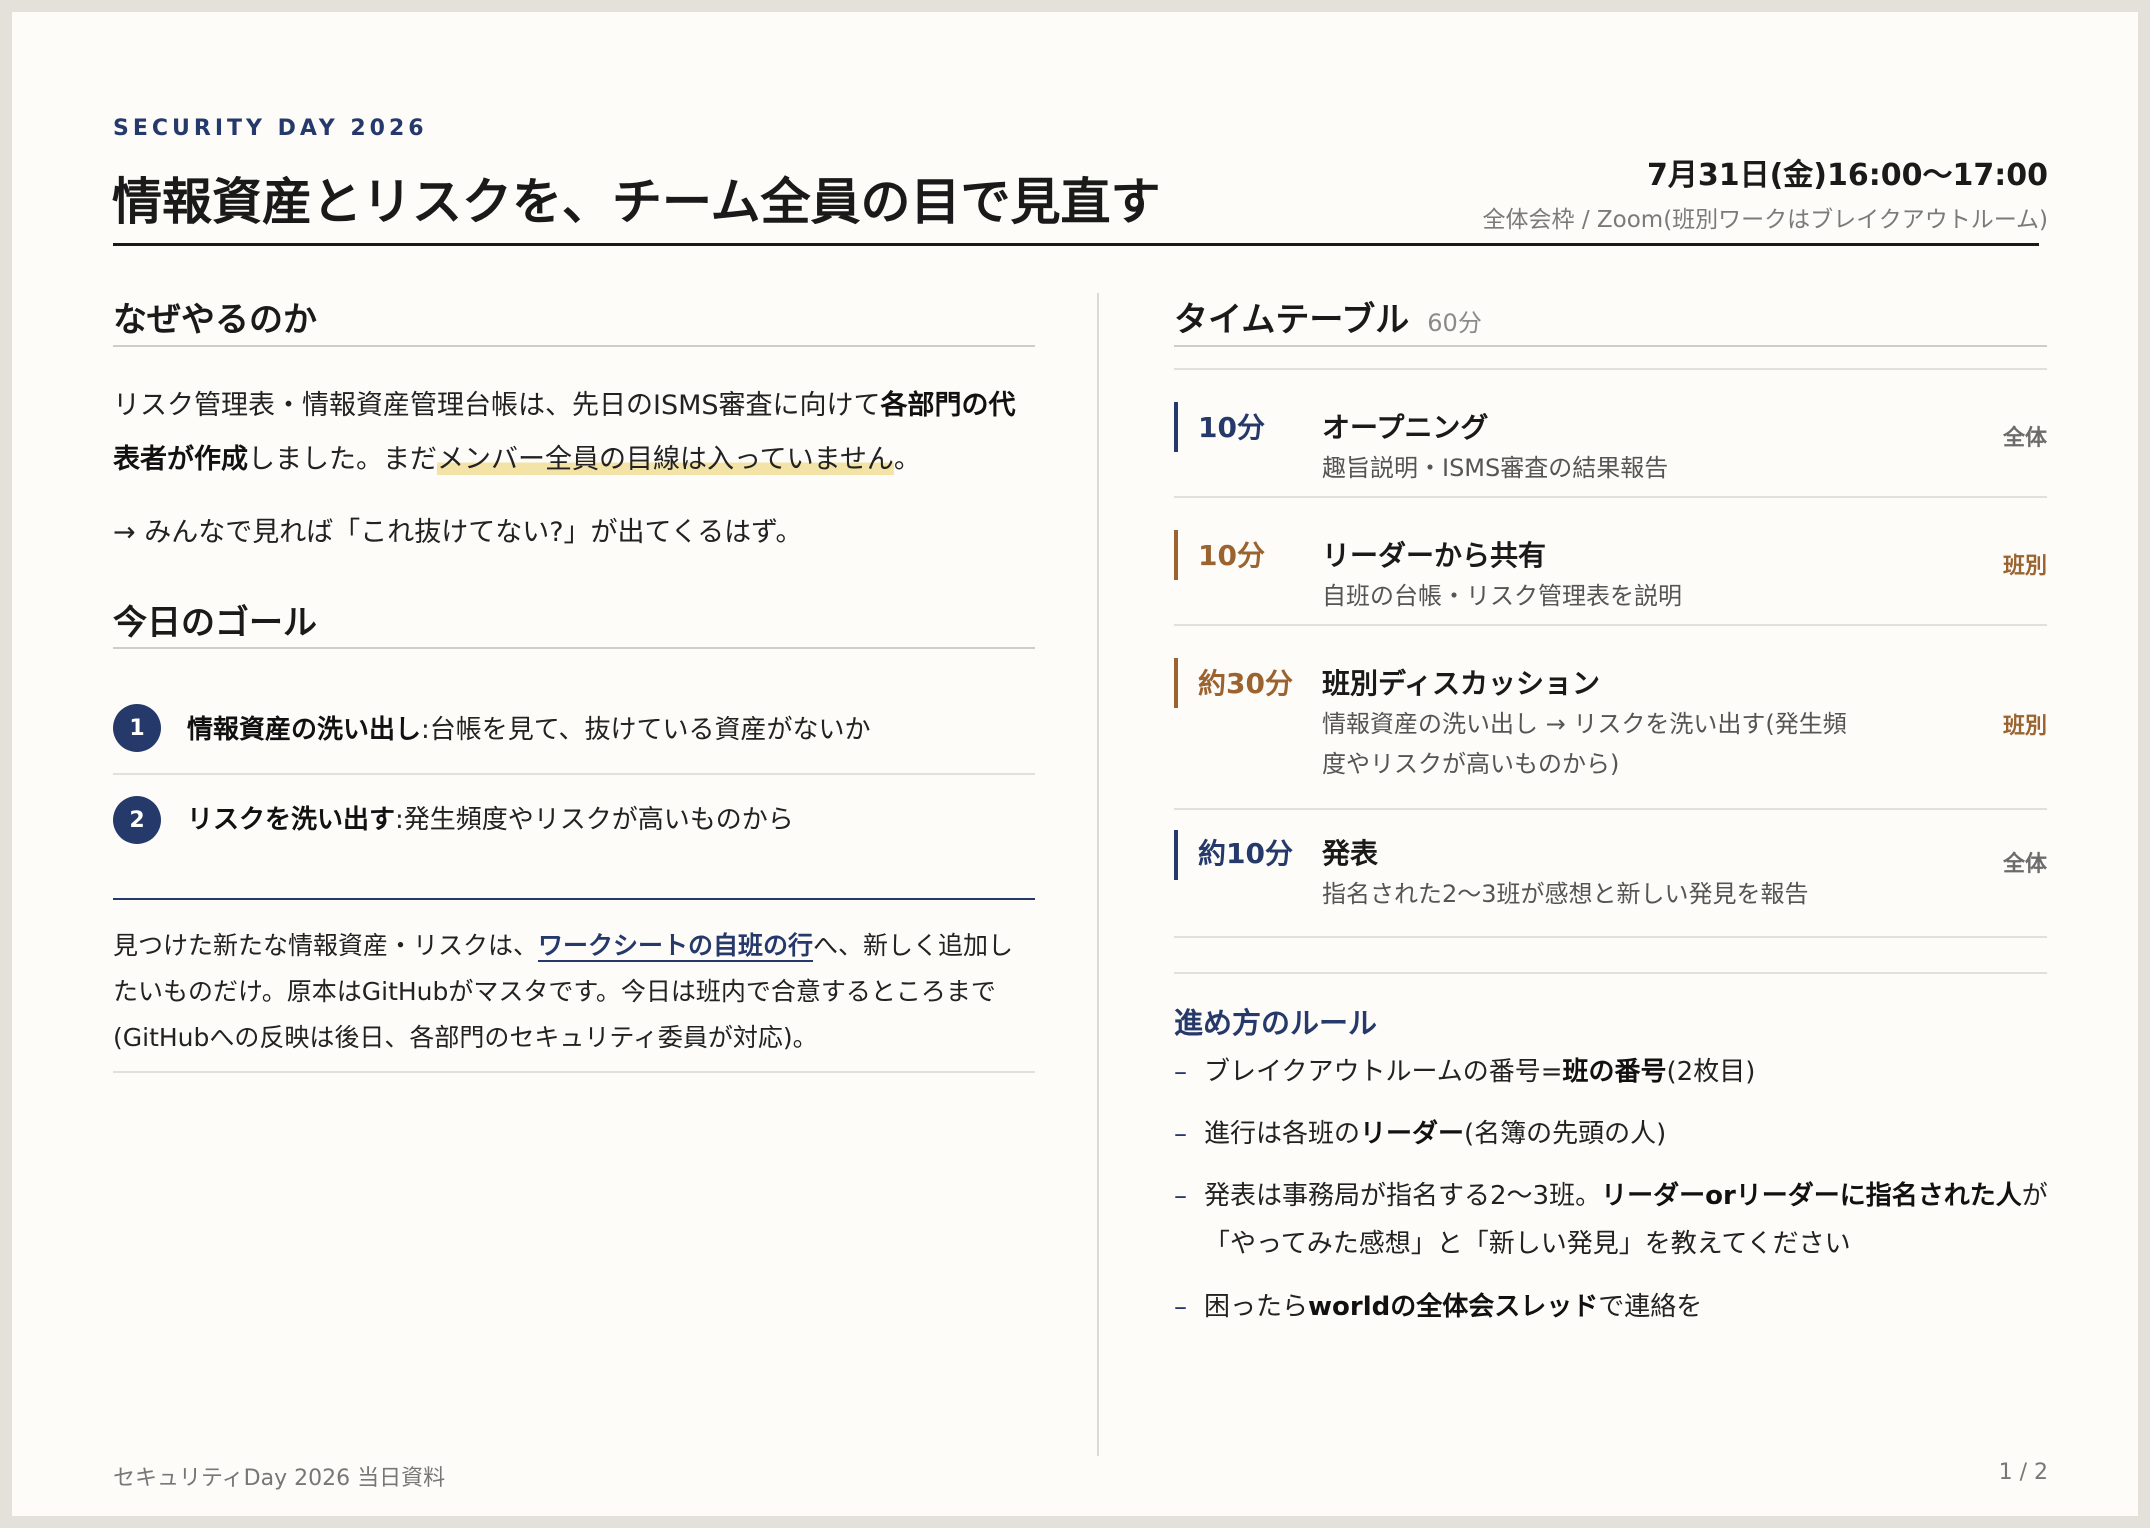 The image size is (2150, 1528). What do you see at coordinates (137, 728) in the screenshot?
I see `goal-number-badge: 1` at bounding box center [137, 728].